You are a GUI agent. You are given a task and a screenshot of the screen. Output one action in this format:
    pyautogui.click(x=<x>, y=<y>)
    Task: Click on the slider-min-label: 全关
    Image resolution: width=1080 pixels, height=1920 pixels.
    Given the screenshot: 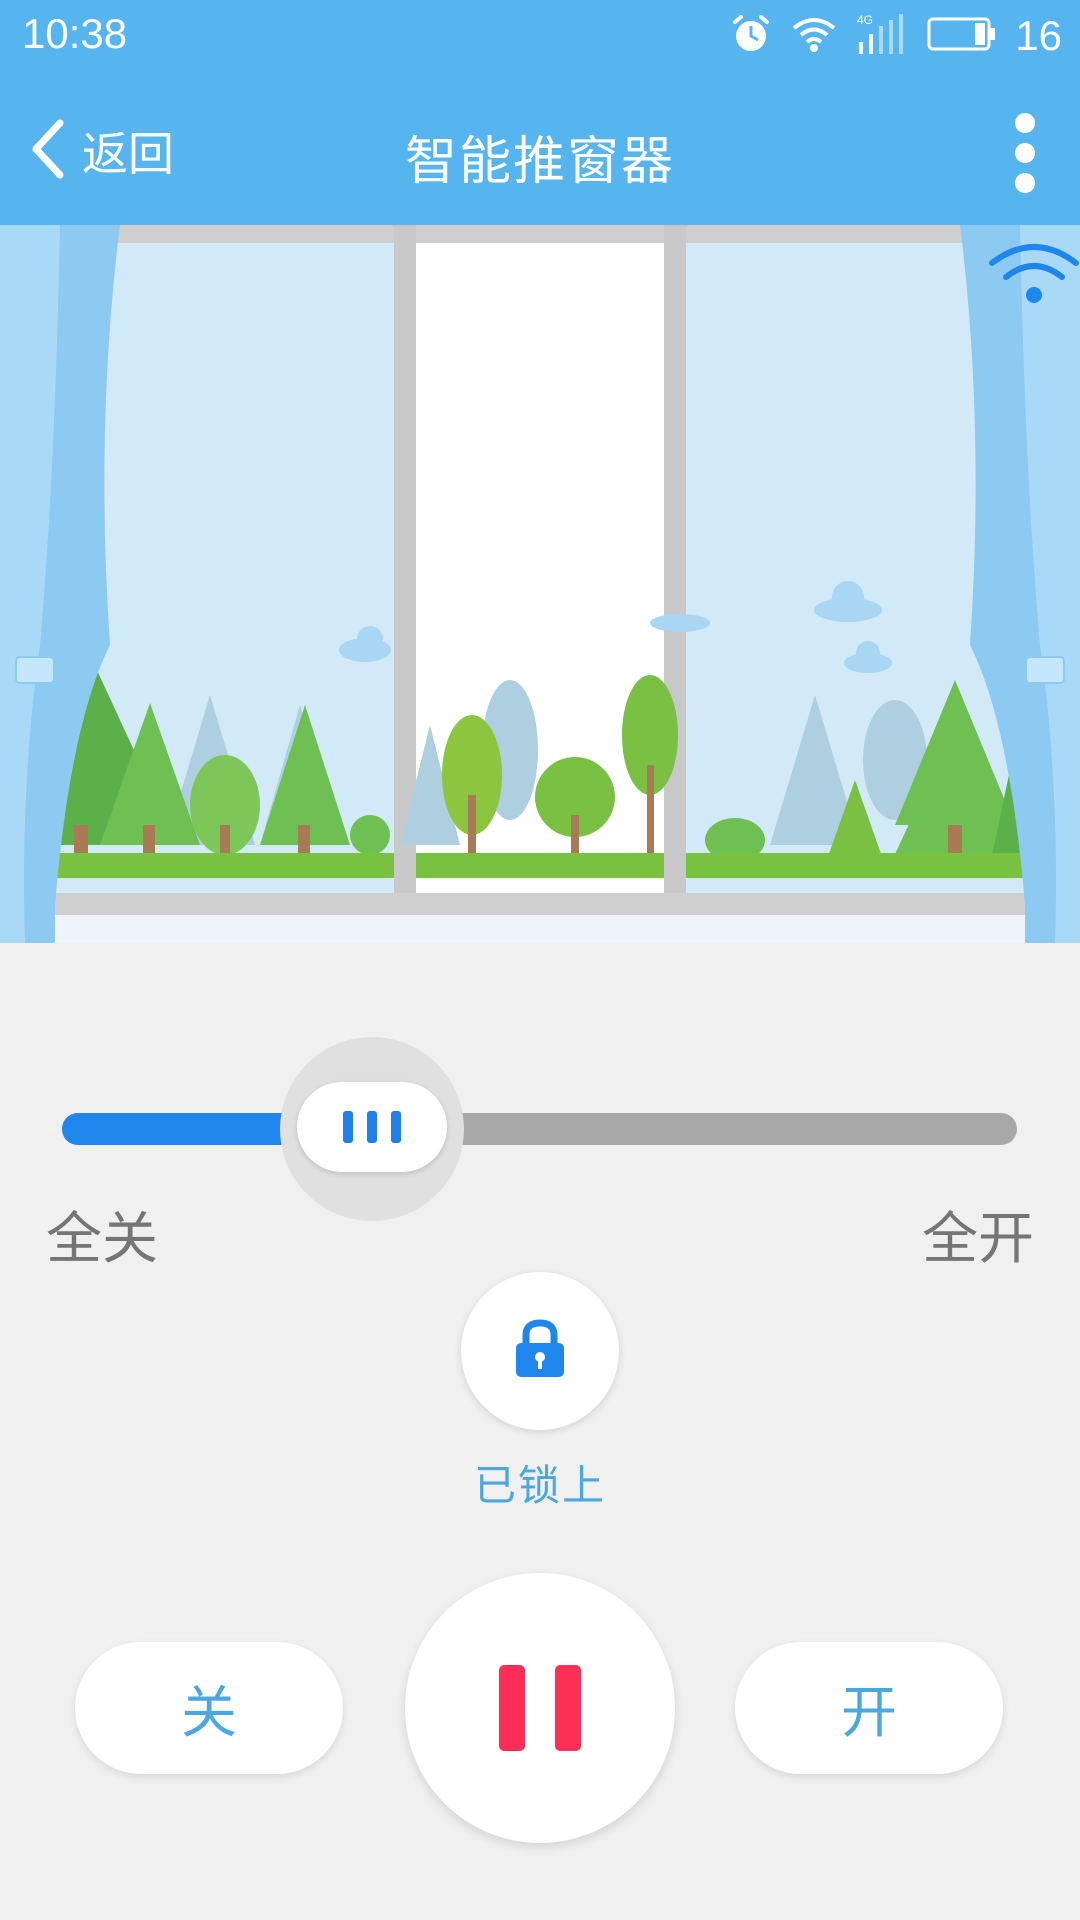 What is the action you would take?
    pyautogui.click(x=102, y=1239)
    